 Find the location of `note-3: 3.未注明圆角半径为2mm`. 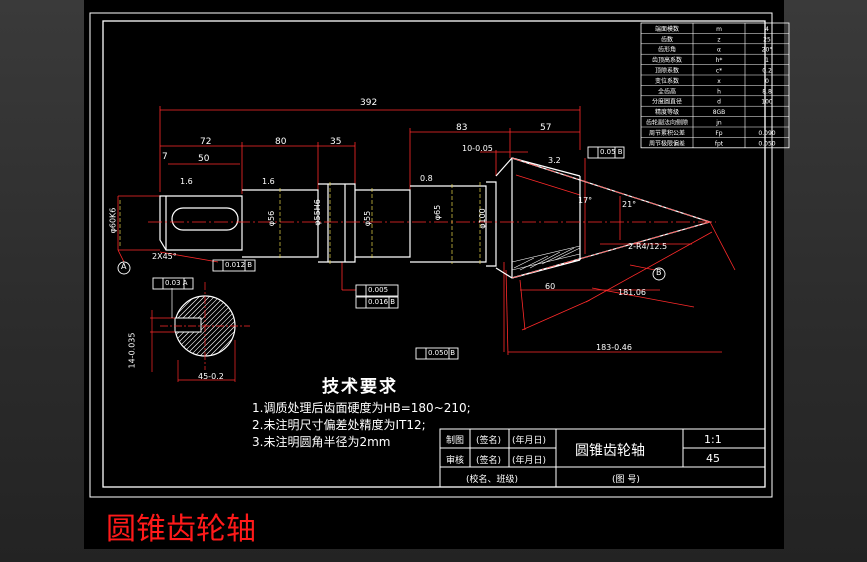

note-3: 3.未注明圆角半径为2mm is located at coordinates (321, 442).